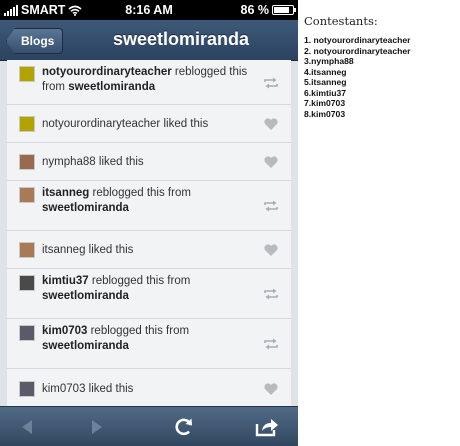 This screenshot has height=446, width=460. Describe the element at coordinates (329, 61) in the screenshot. I see `contestant-item: 3.nympha88` at that location.